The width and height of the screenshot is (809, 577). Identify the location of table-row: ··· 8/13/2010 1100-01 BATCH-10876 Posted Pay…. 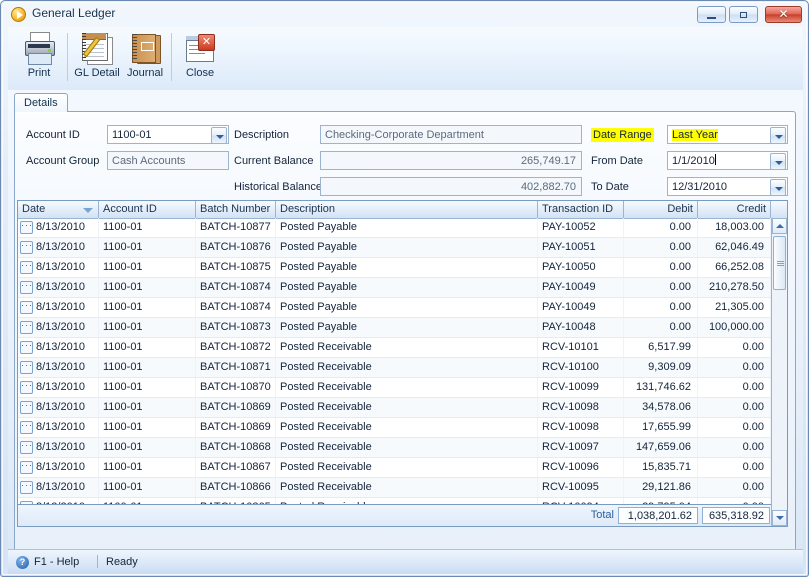
(394, 248).